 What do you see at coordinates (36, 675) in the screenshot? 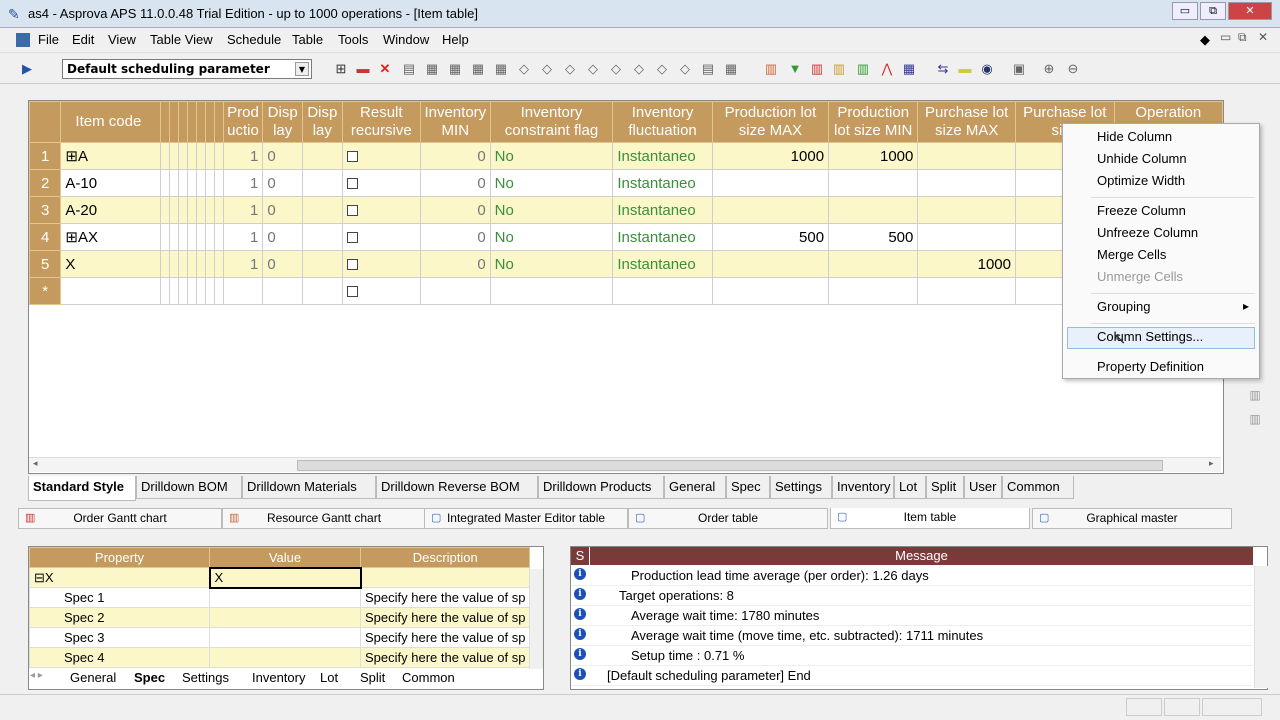
I see `tab-scroll-icon: ◂ ▸` at bounding box center [36, 675].